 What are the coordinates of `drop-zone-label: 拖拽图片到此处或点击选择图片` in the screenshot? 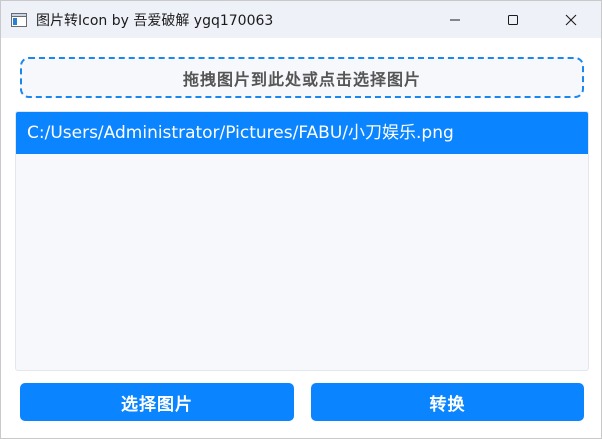 It's located at (301, 79).